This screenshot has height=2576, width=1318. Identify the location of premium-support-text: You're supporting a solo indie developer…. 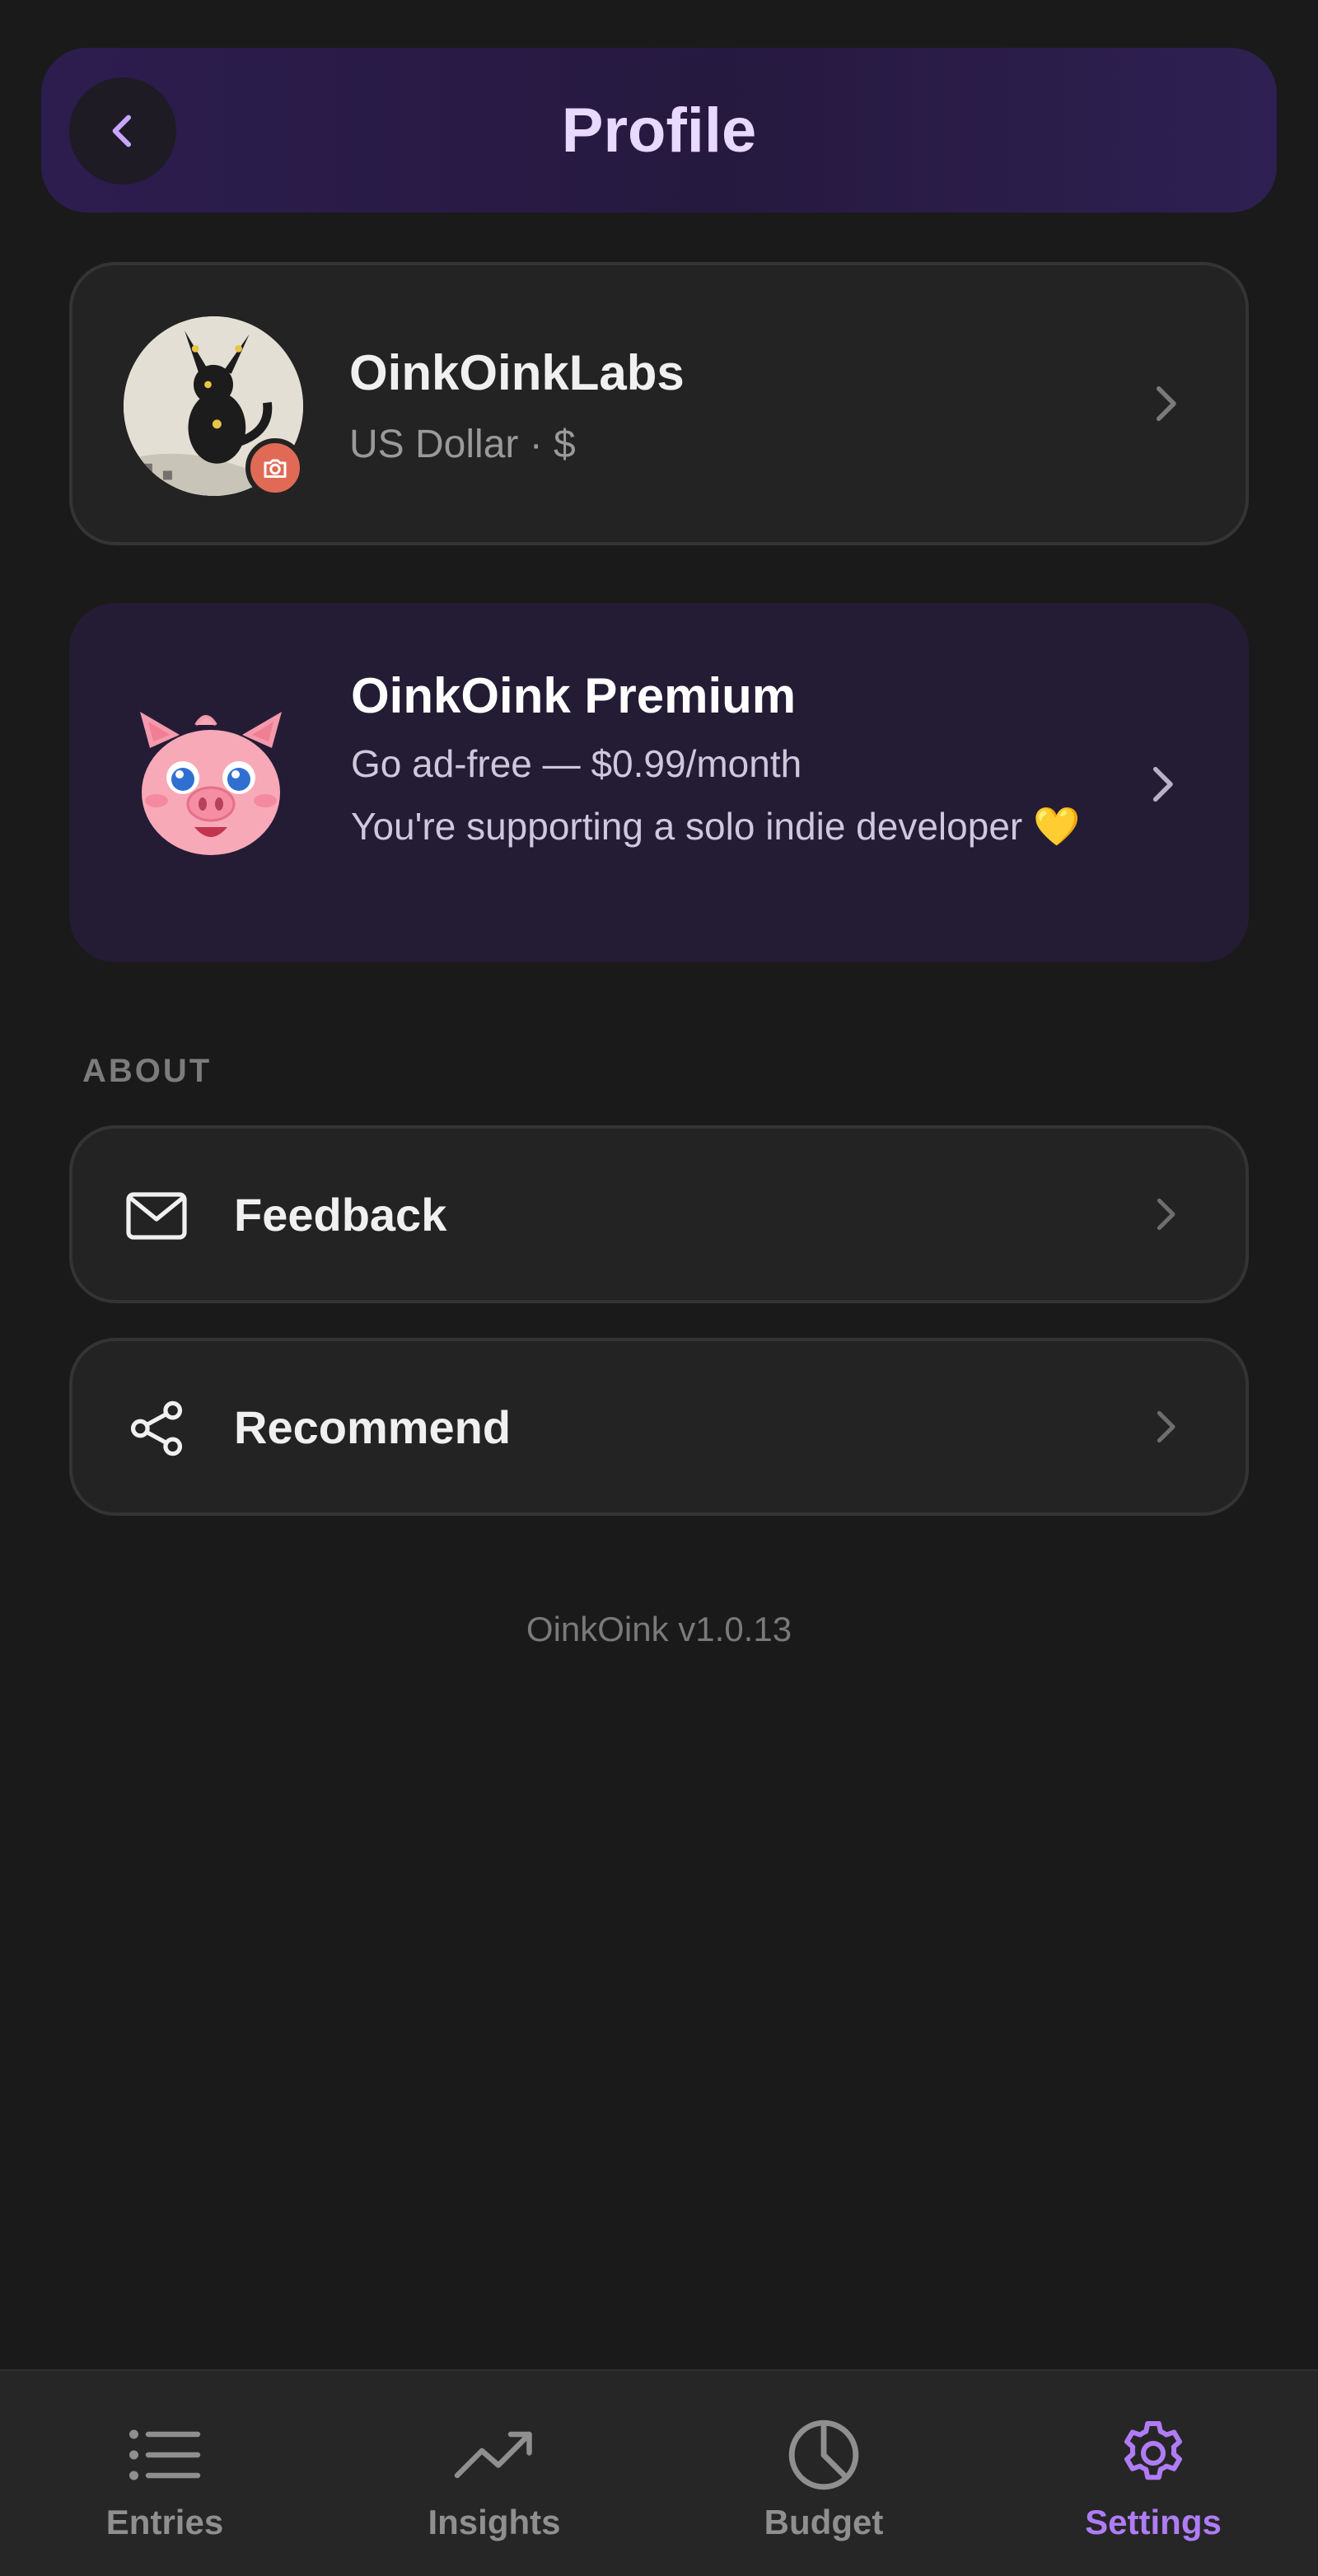
(716, 826).